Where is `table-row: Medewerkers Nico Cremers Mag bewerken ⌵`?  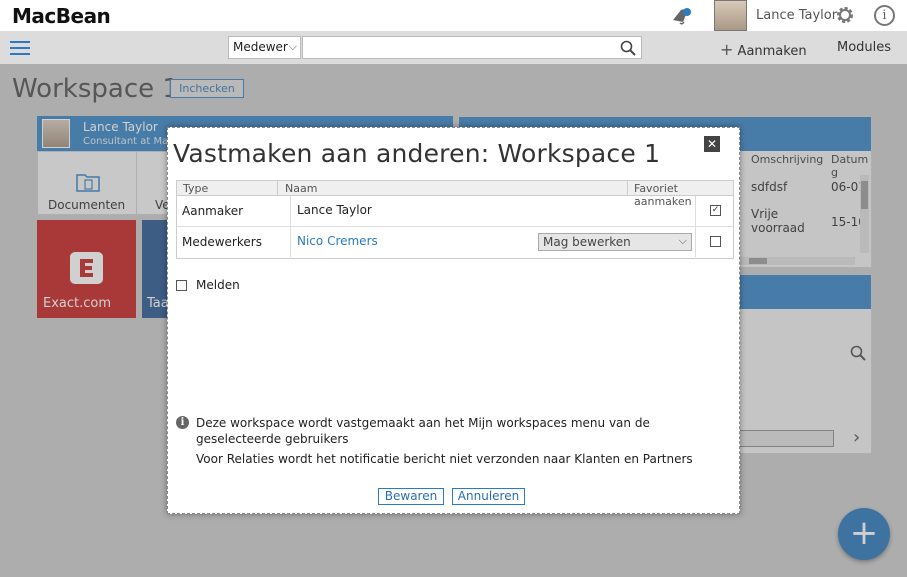
table-row: Medewerkers Nico Cremers Mag bewerken ⌵ is located at coordinates (455, 242).